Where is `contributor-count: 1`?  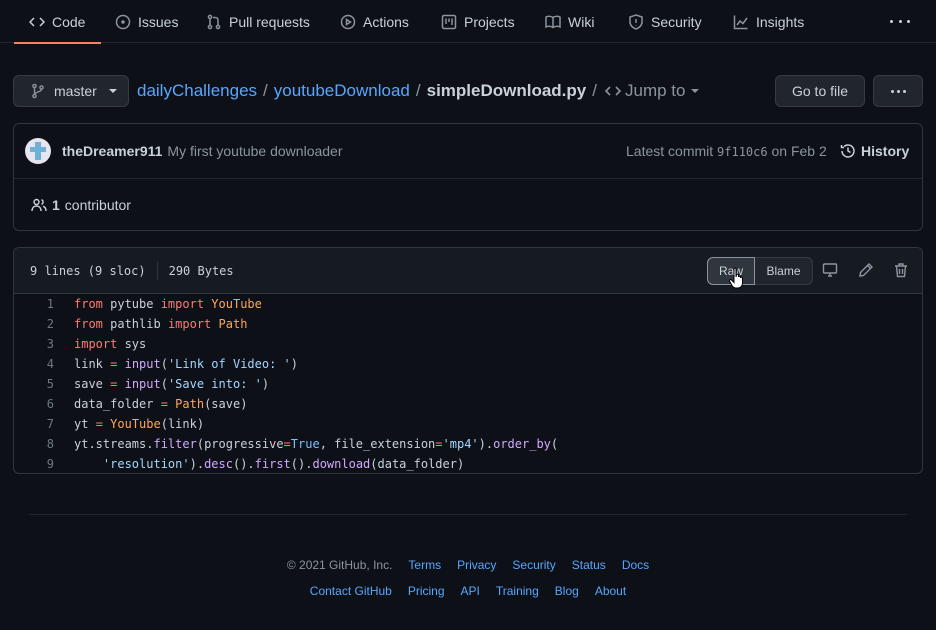 contributor-count: 1 is located at coordinates (56, 205).